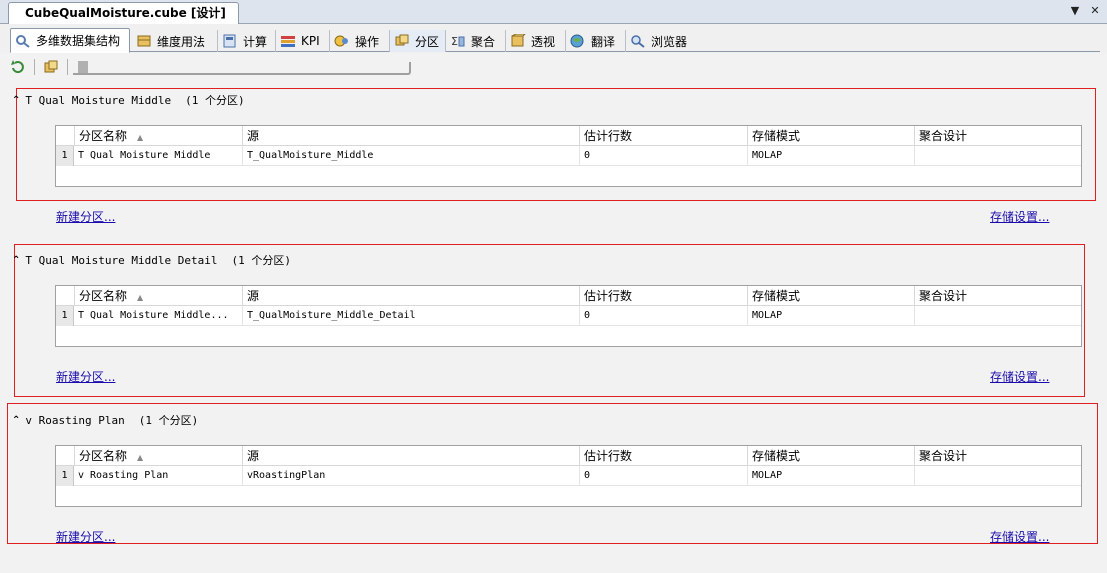 This screenshot has width=1107, height=573. Describe the element at coordinates (367, 41) in the screenshot. I see `tab-label: 操作` at that location.